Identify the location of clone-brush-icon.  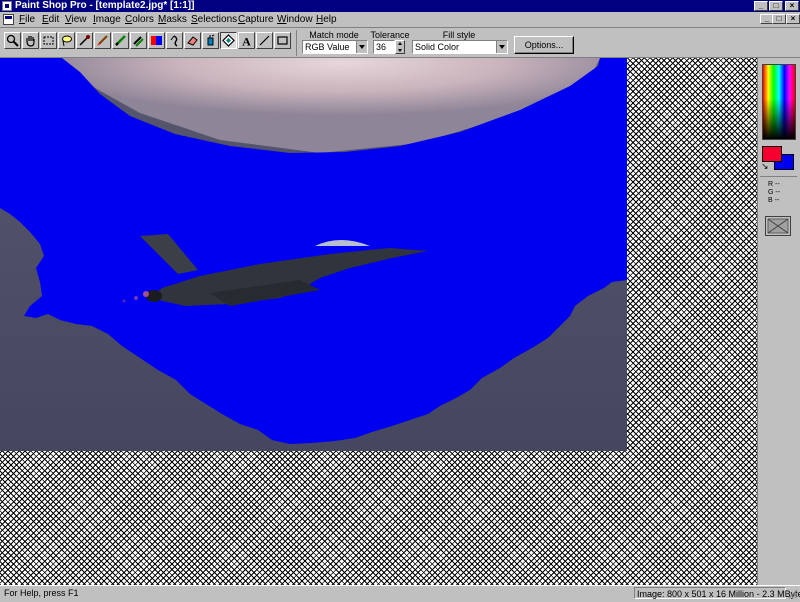
(138, 41).